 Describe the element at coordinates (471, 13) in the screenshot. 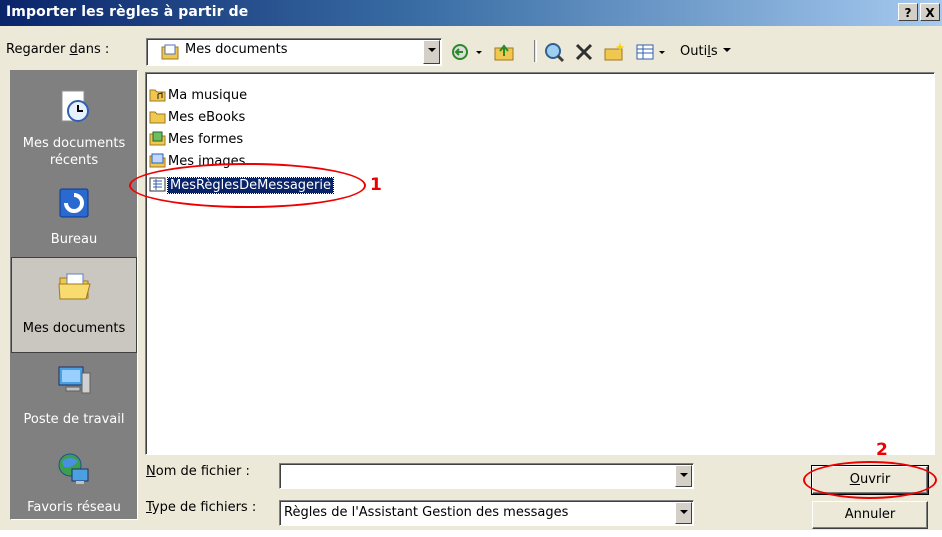

I see `title-bar: Importer les règles à partir de ? X` at that location.